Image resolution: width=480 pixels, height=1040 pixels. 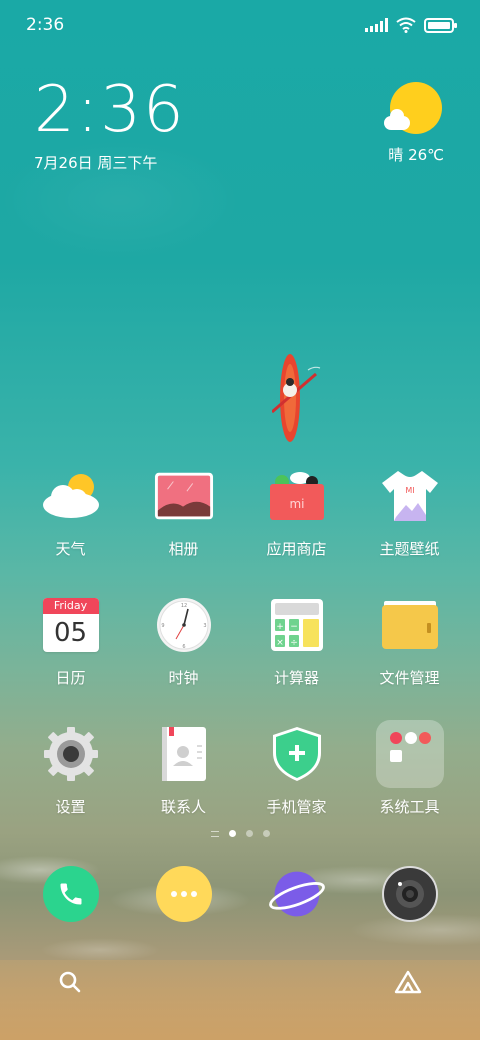 What do you see at coordinates (214, 833) in the screenshot?
I see `page-menu-icon` at bounding box center [214, 833].